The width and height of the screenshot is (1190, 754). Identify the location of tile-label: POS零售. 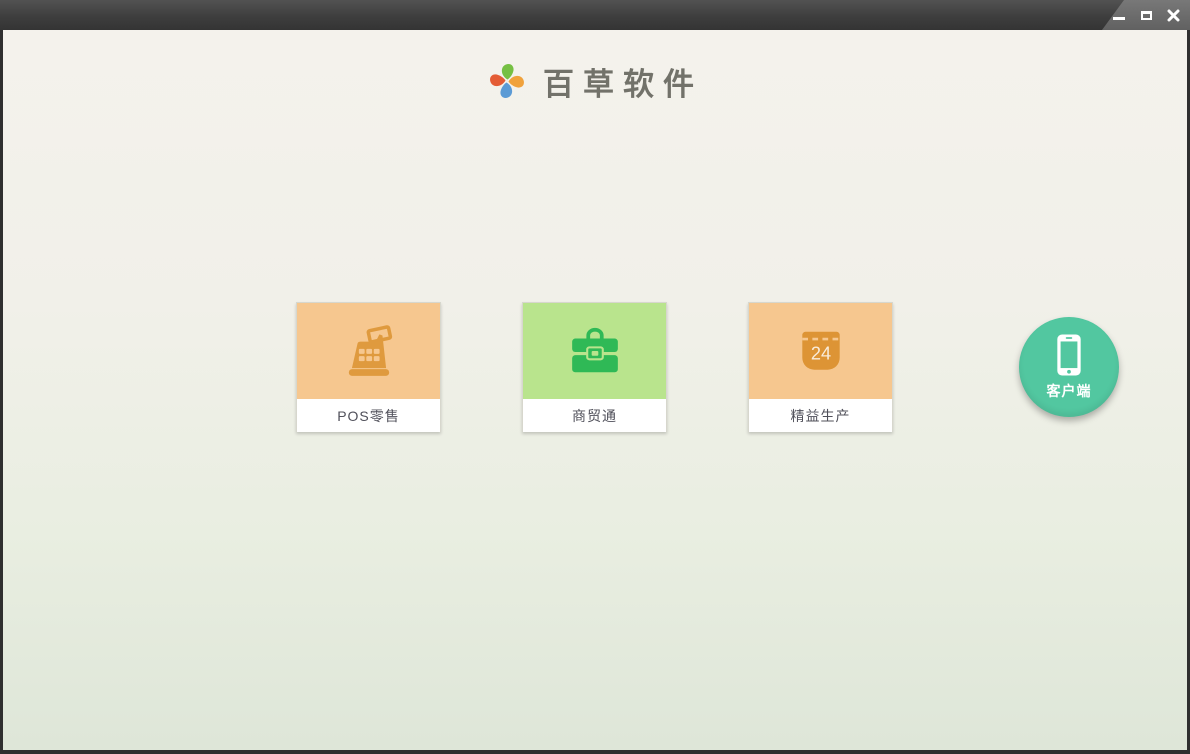
(368, 415).